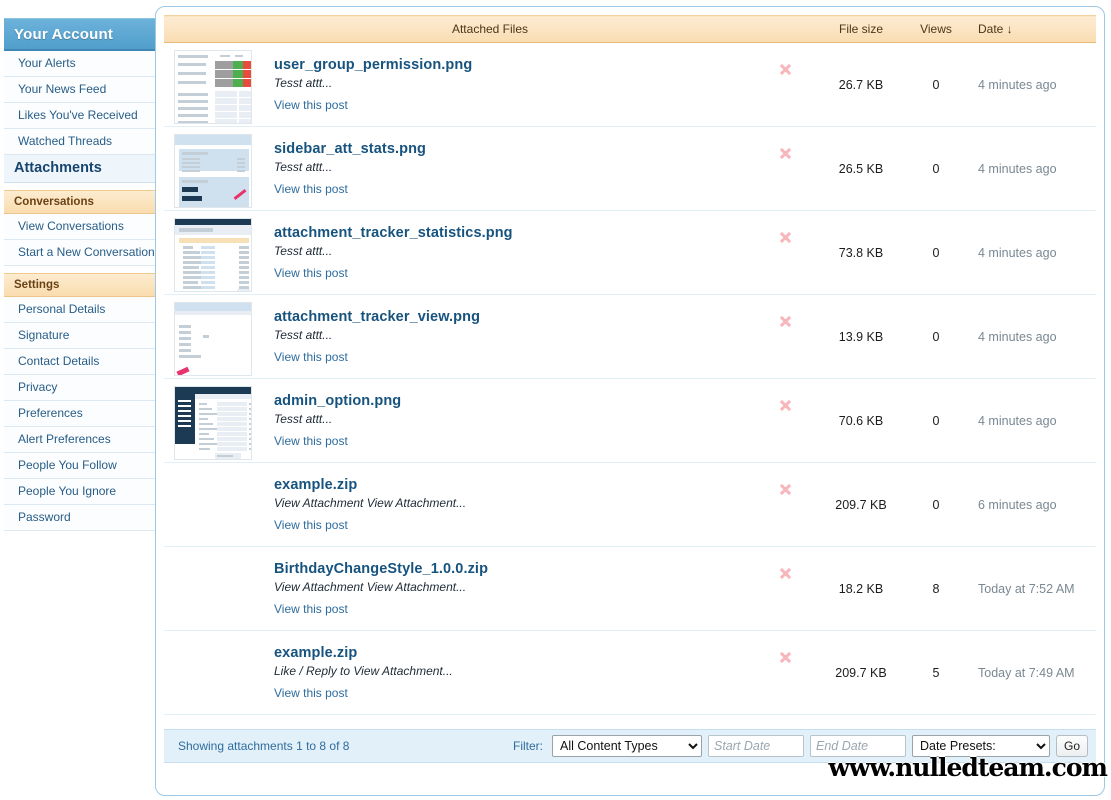 This screenshot has width=1111, height=800. Describe the element at coordinates (80, 64) in the screenshot. I see `sidebar-item-your-alerts: Your Alerts` at that location.